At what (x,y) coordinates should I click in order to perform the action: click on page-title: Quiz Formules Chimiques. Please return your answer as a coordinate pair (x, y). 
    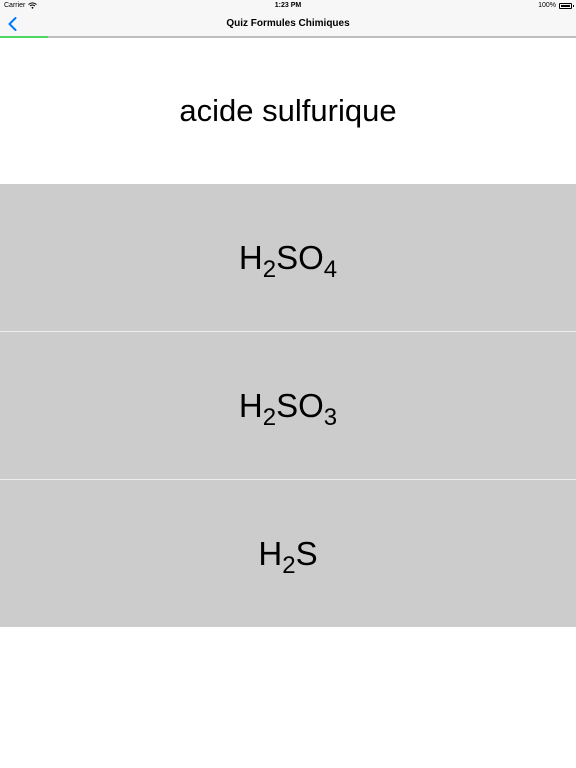
    Looking at the image, I should click on (288, 23).